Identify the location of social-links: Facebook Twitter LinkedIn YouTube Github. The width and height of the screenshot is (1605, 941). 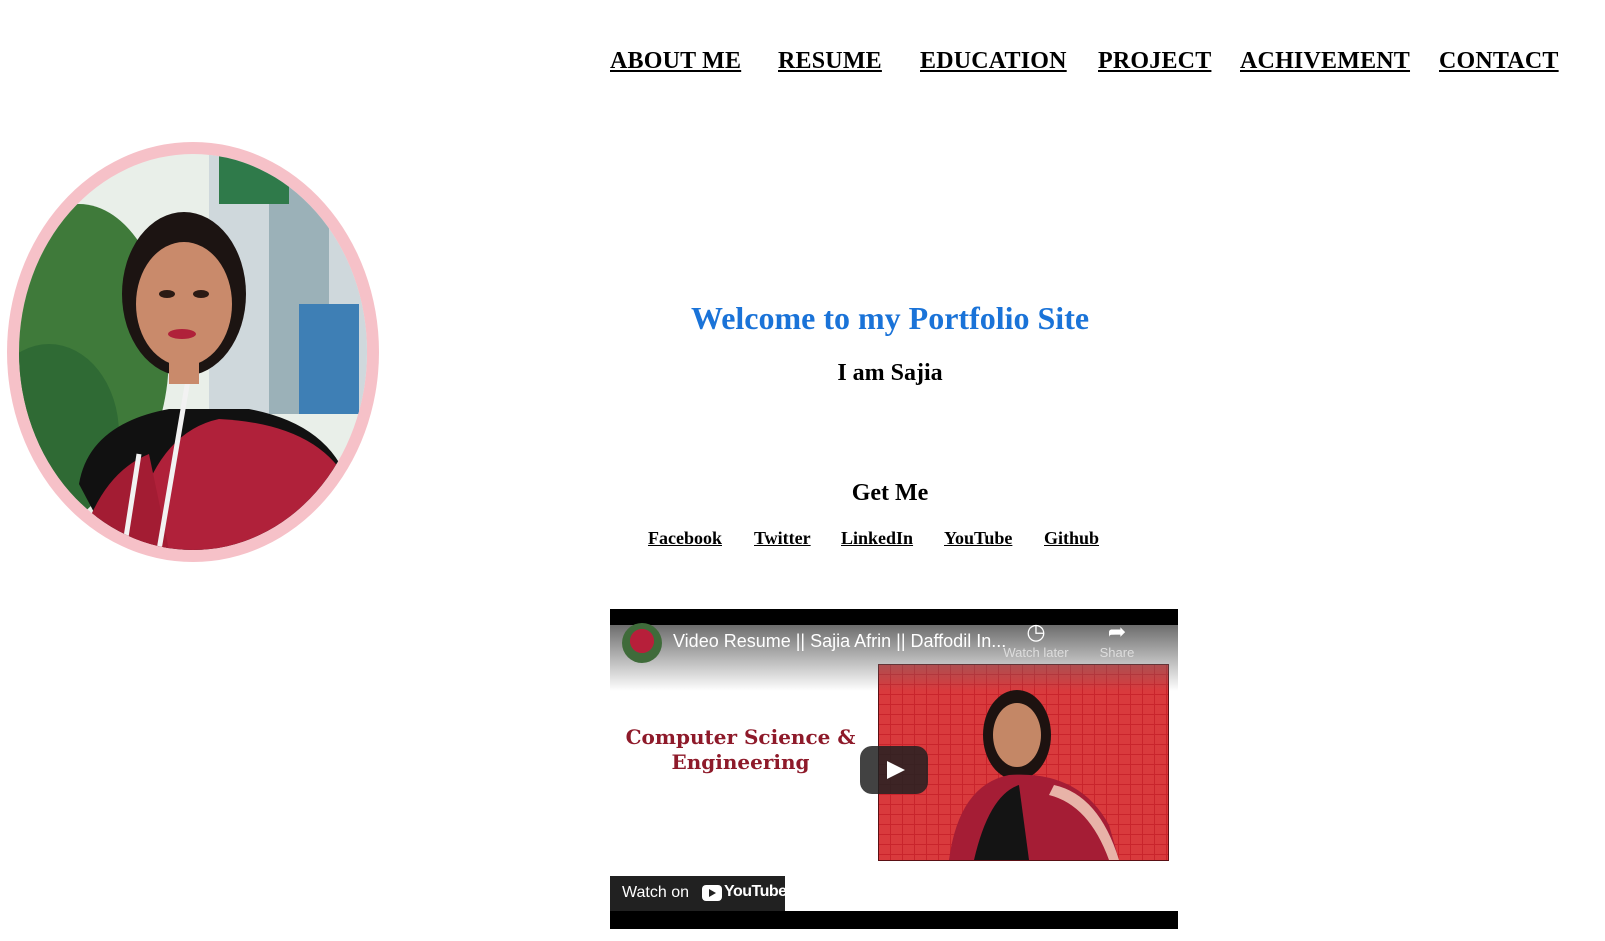
(802, 541).